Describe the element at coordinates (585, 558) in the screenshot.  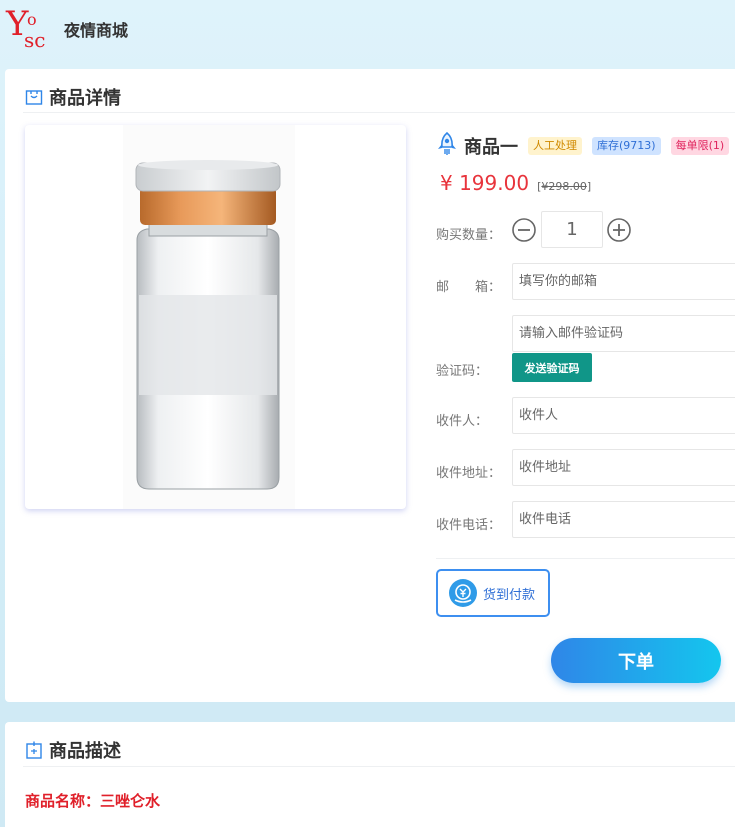
I see `form-divider` at that location.